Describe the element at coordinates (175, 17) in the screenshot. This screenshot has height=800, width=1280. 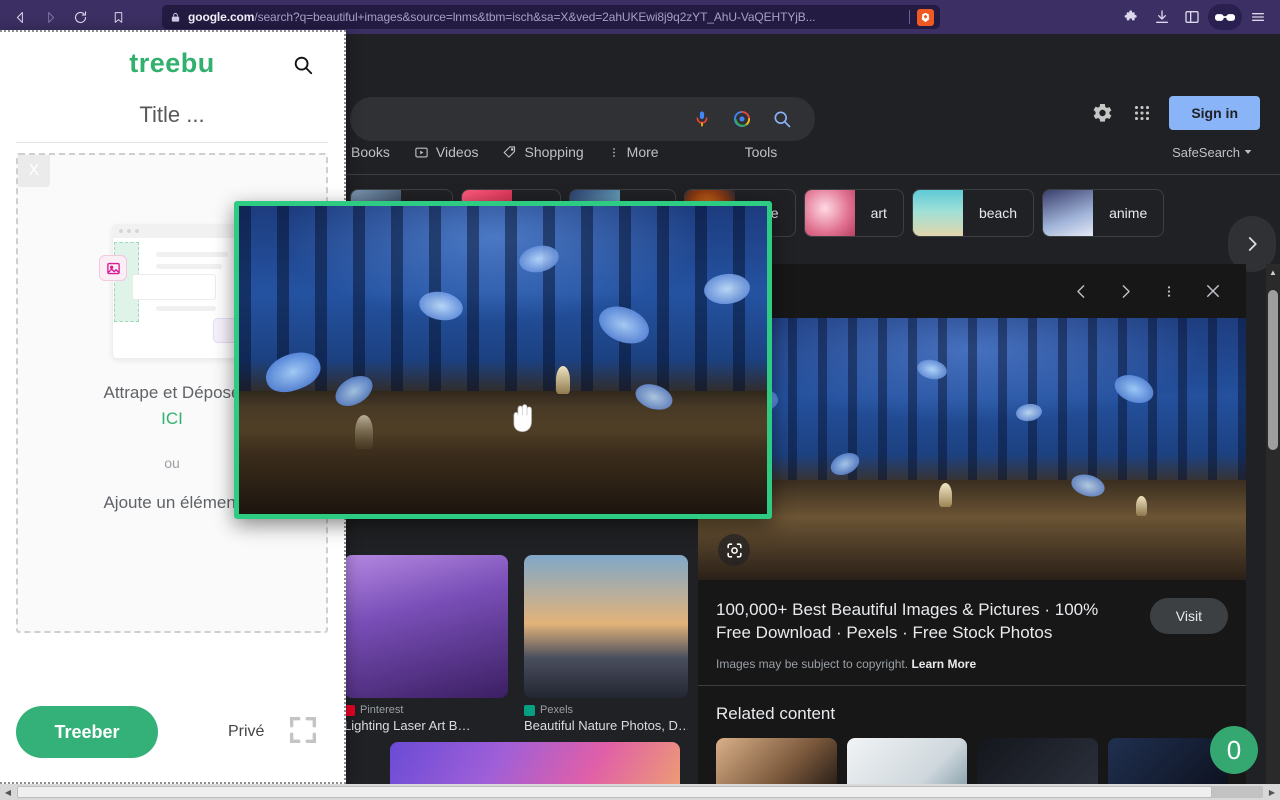
I see `lock-icon` at that location.